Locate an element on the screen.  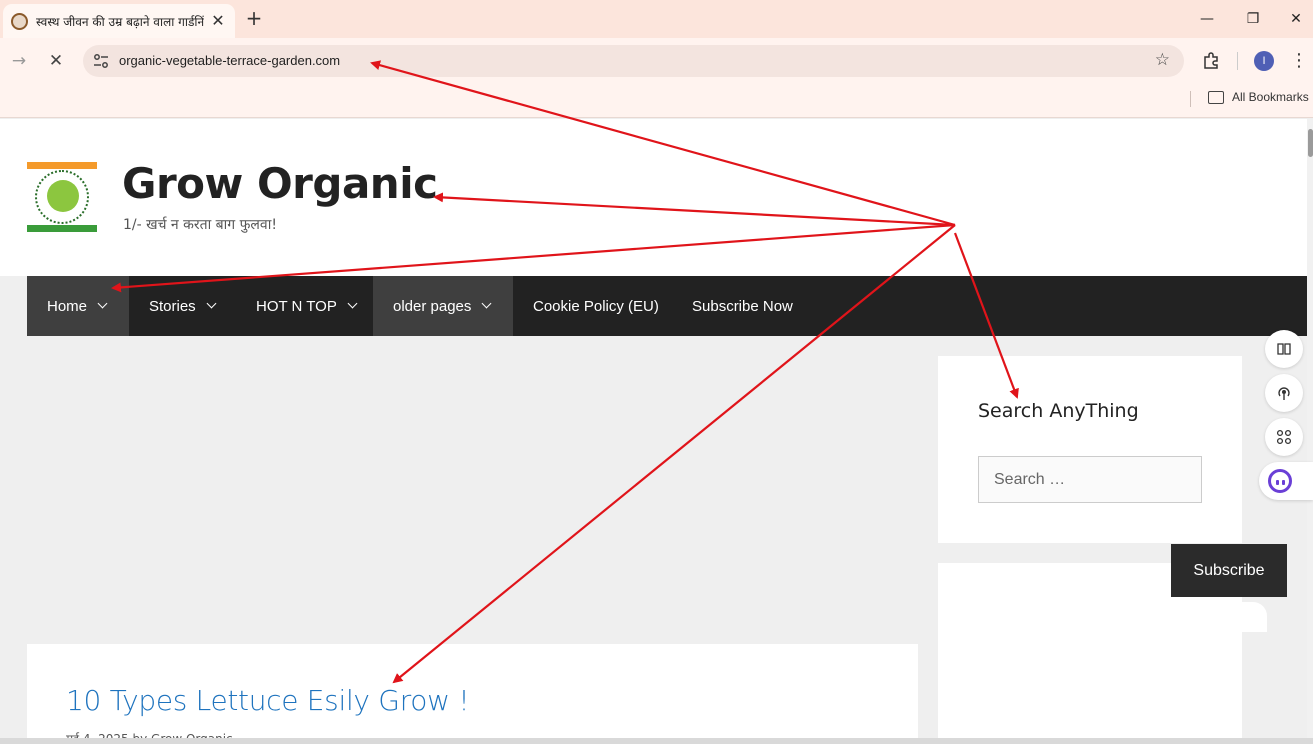
assistant-eye-right is located at coordinates (1283, 482).